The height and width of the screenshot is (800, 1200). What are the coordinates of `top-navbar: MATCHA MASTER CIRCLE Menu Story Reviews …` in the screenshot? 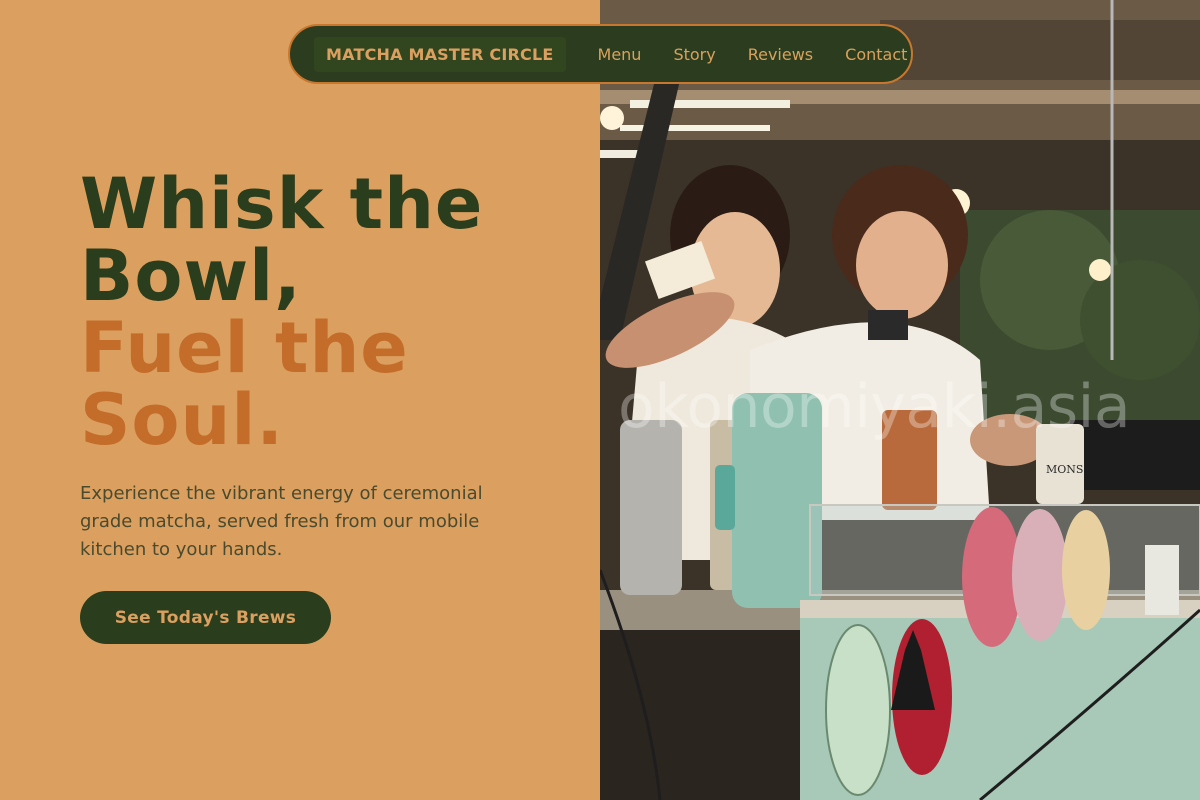 It's located at (600, 54).